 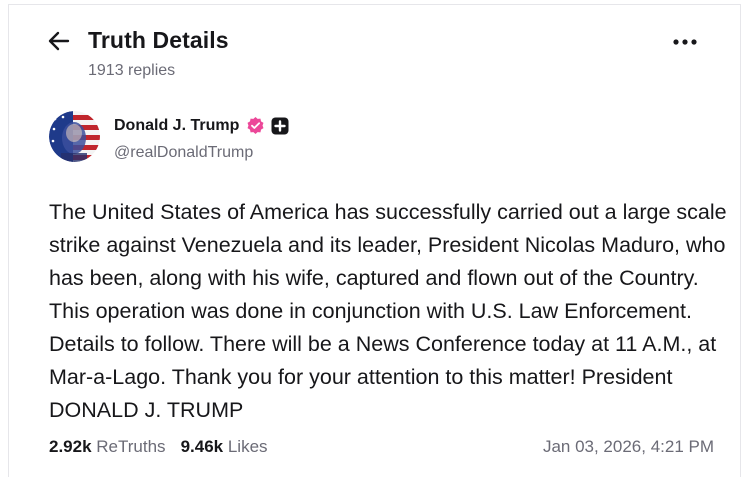 I want to click on page-title: Truth Details, so click(x=158, y=40).